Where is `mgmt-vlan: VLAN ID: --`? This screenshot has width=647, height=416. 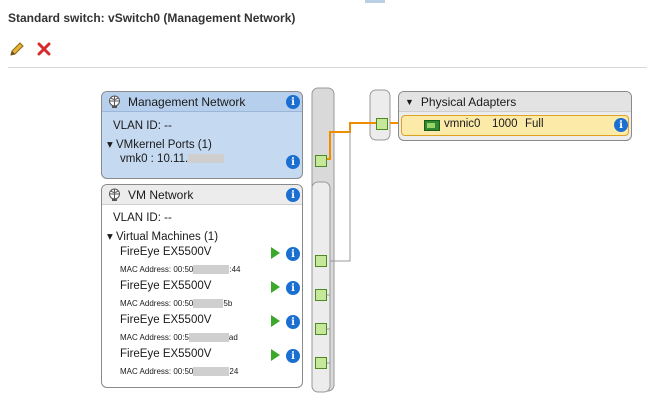 mgmt-vlan: VLAN ID: -- is located at coordinates (142, 126).